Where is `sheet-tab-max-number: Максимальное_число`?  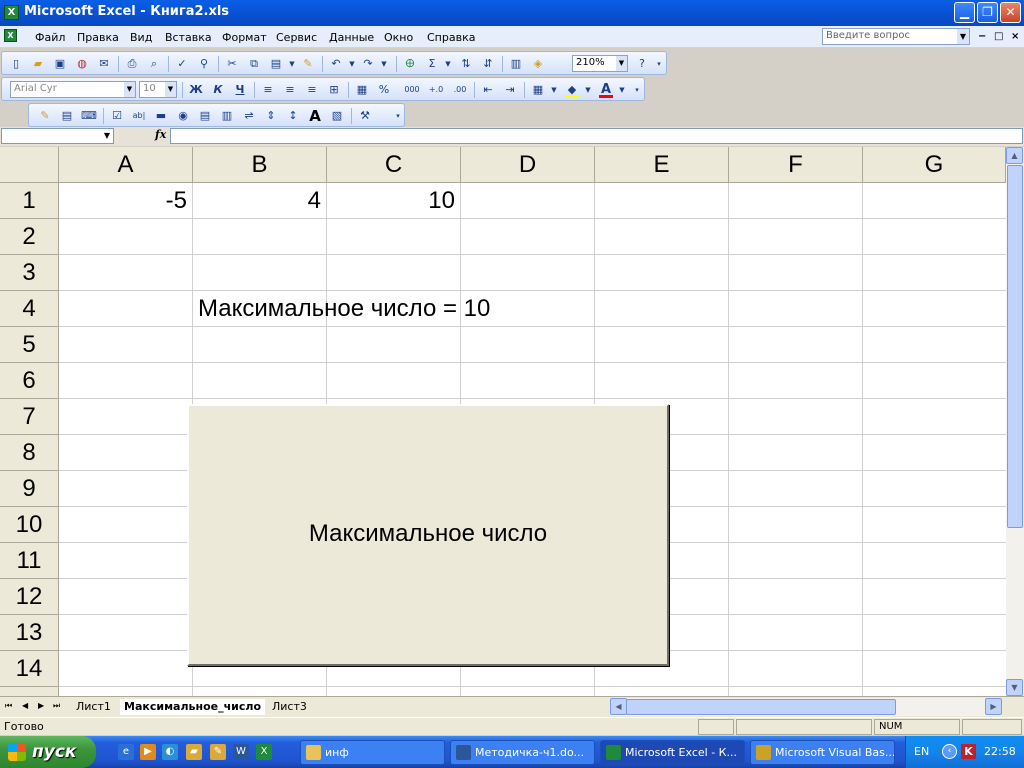
sheet-tab-max-number: Максимальное_число is located at coordinates (193, 707).